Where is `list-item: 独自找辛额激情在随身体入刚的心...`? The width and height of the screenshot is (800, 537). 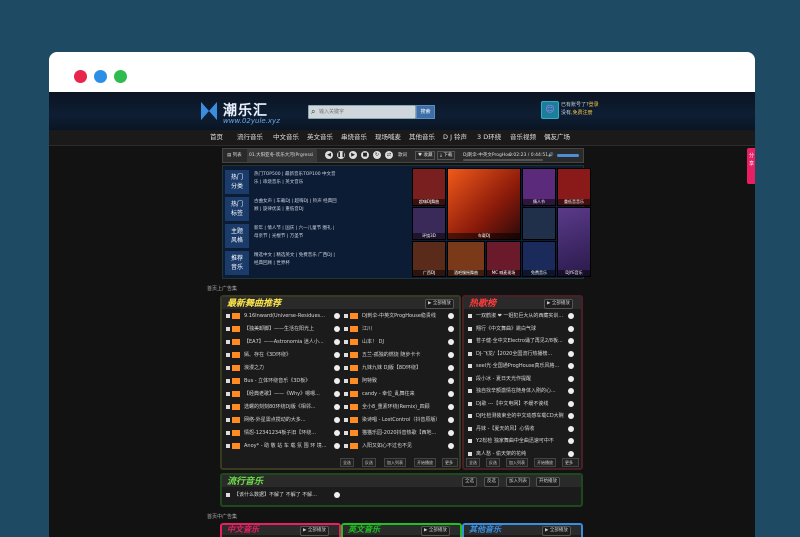 list-item: 独自找辛额激情在随身体入刚的心... is located at coordinates (522, 391).